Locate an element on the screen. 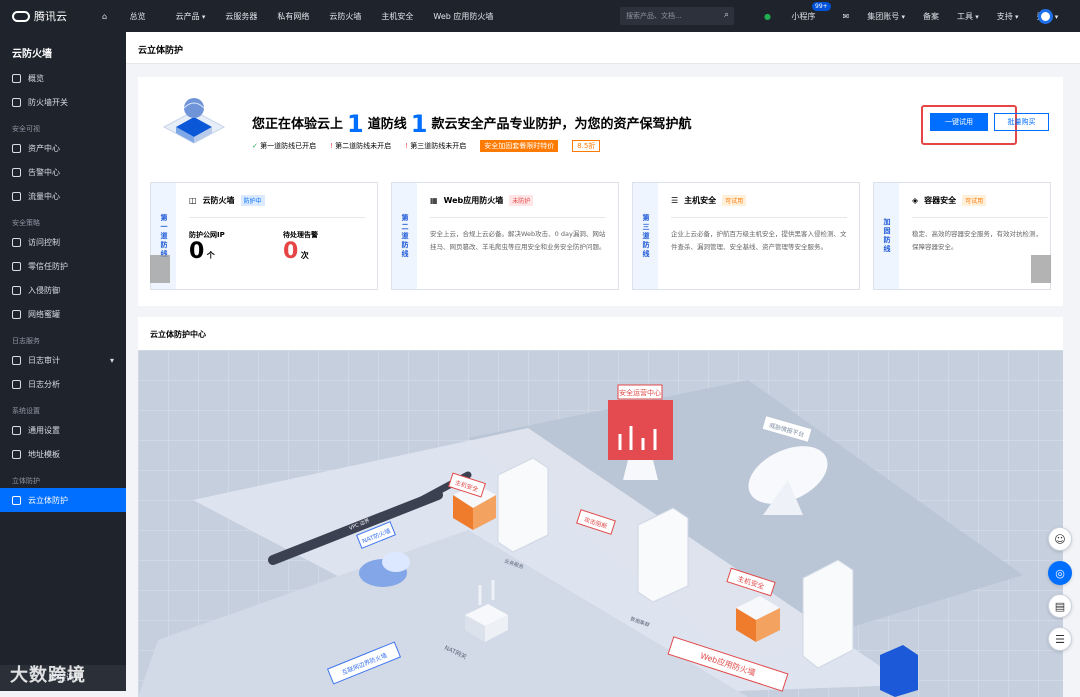 The width and height of the screenshot is (1080, 697). firewall-icon: ◫ is located at coordinates (193, 200).